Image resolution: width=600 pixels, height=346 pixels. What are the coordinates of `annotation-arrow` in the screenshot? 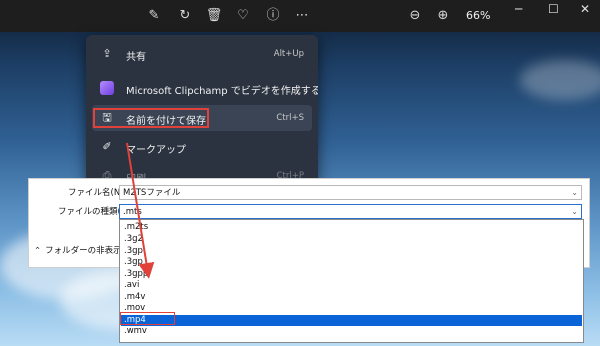 It's located at (140, 210).